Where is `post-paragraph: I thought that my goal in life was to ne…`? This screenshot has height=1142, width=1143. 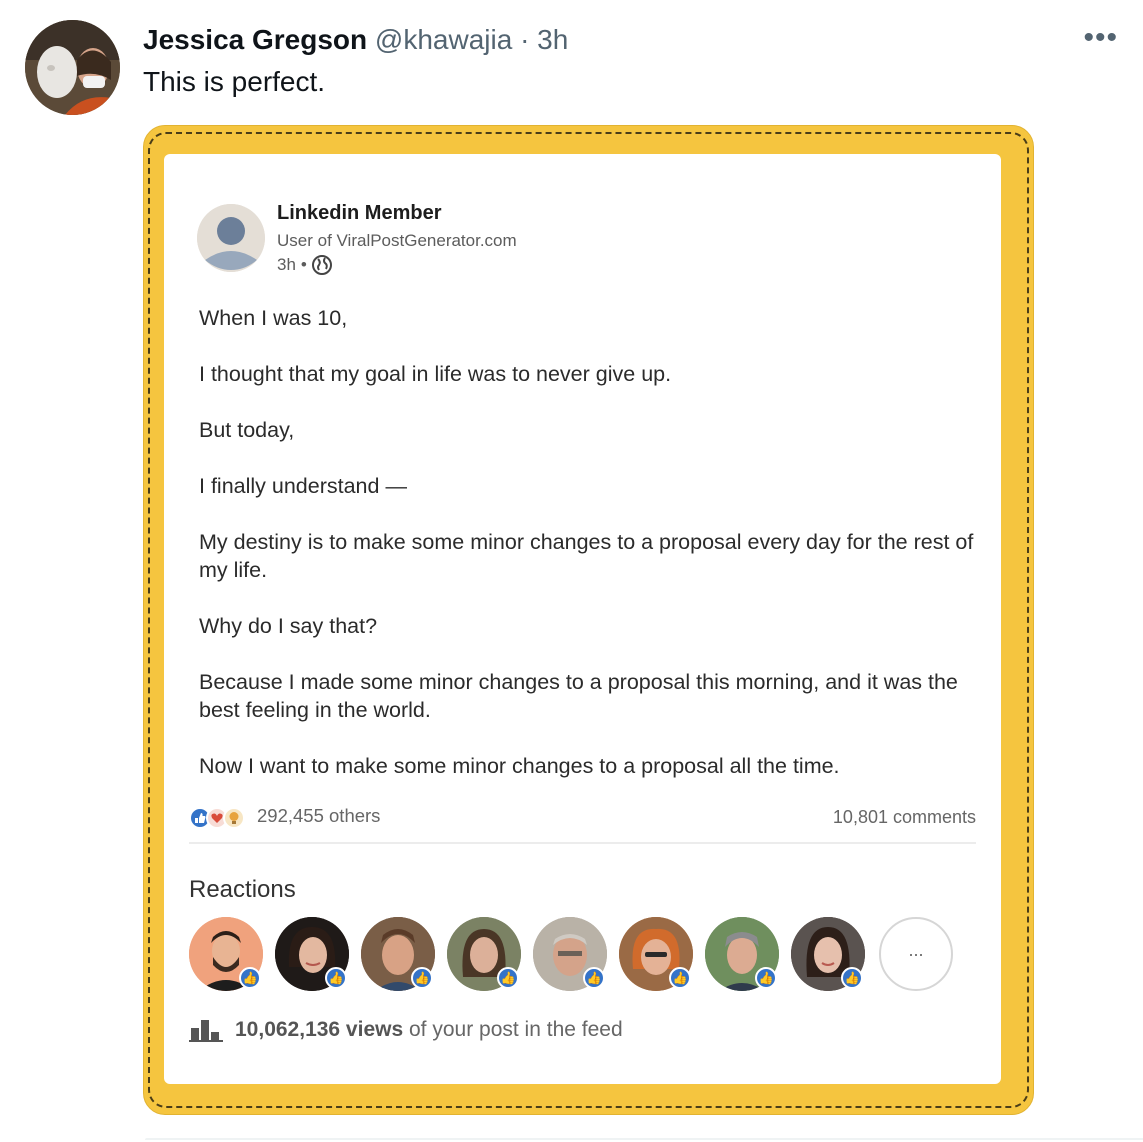 post-paragraph: I thought that my goal in life was to ne… is located at coordinates (435, 374).